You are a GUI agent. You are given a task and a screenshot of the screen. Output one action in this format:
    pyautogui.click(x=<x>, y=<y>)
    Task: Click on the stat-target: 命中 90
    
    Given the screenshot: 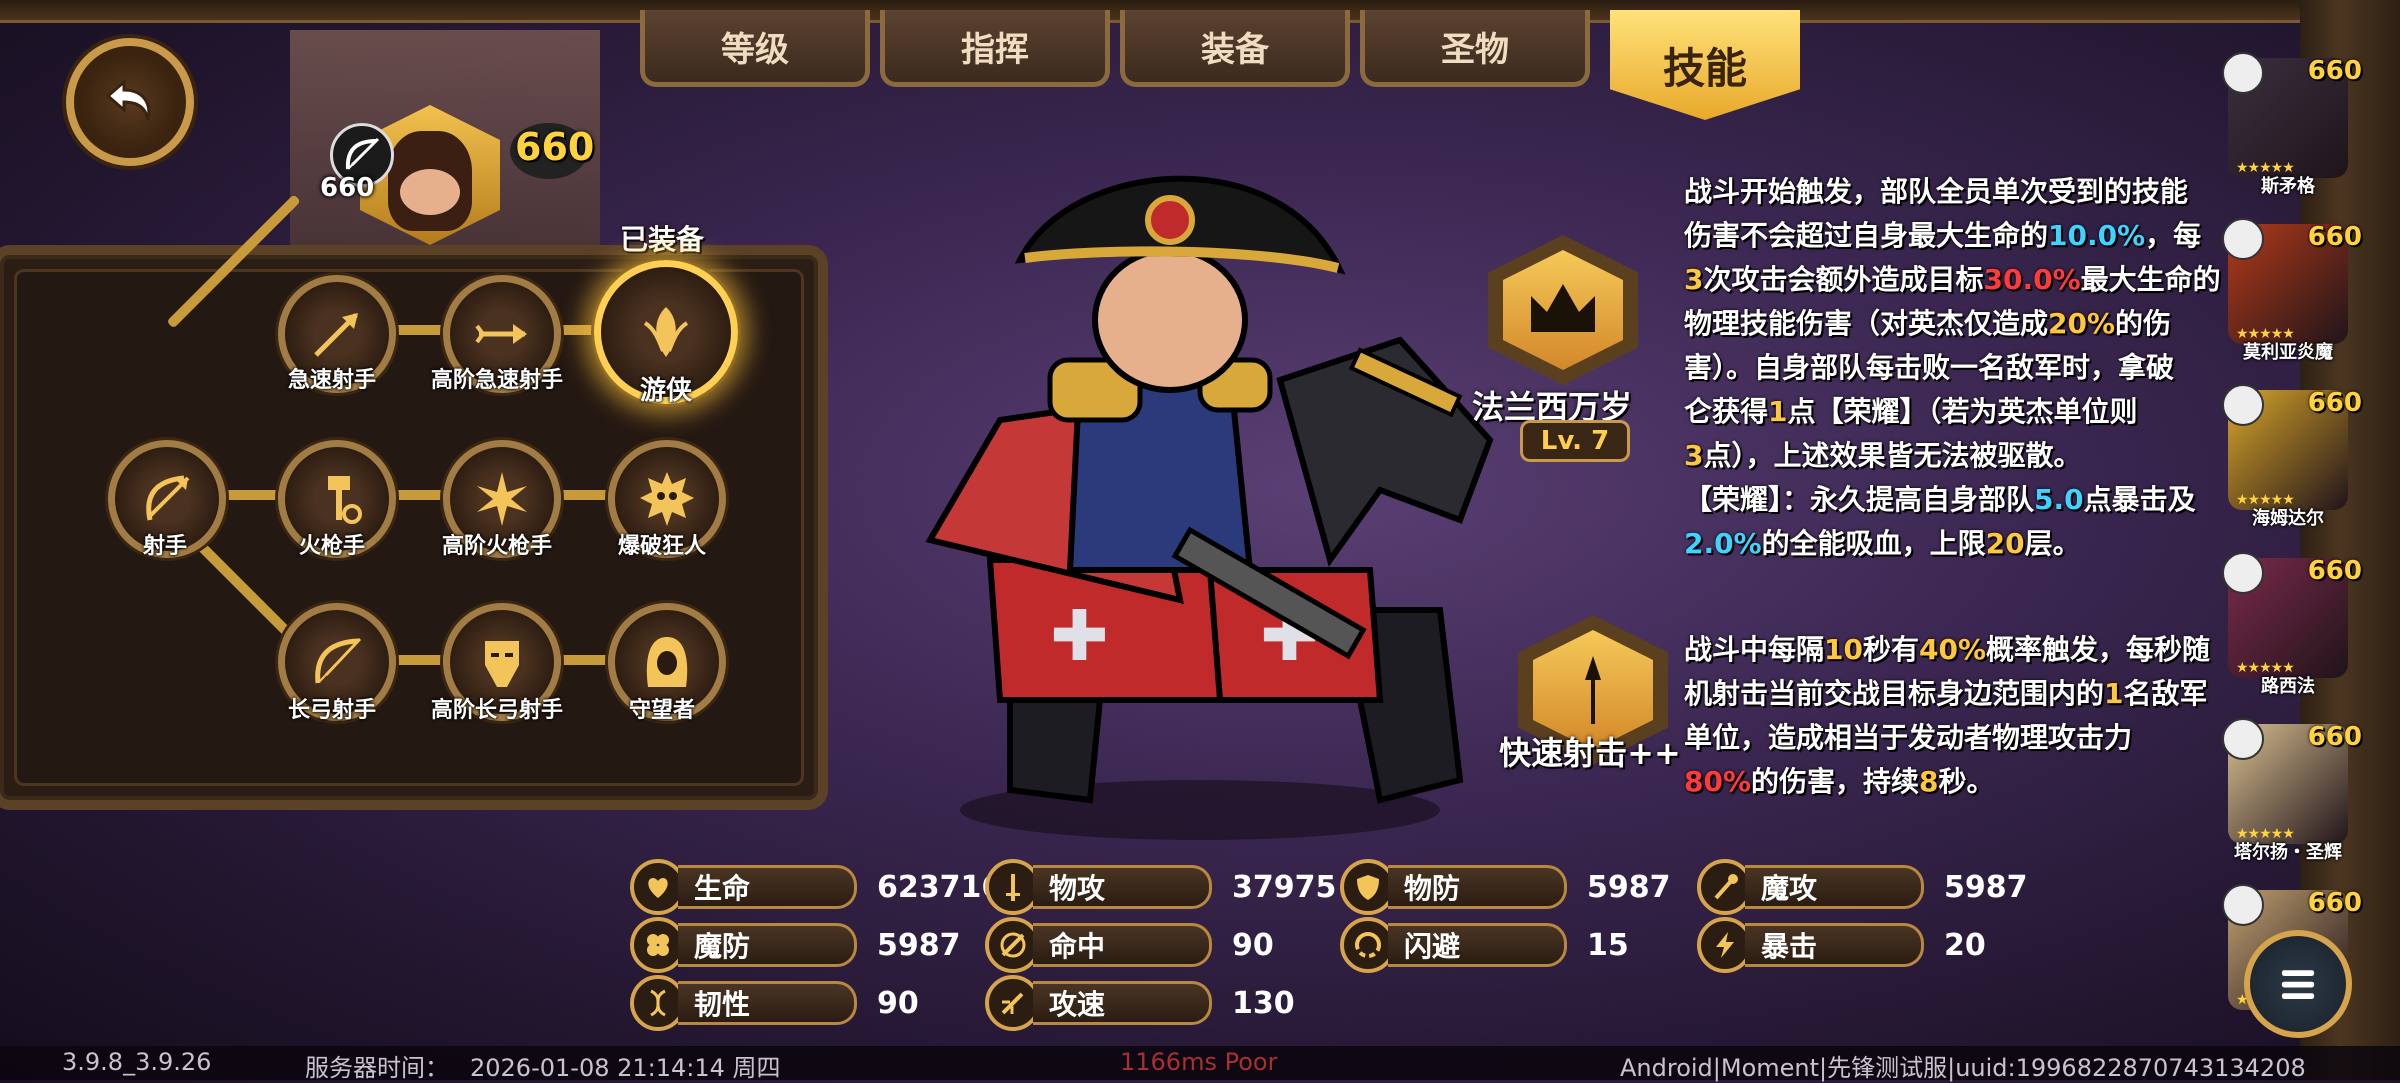 What is the action you would take?
    pyautogui.click(x=1129, y=945)
    